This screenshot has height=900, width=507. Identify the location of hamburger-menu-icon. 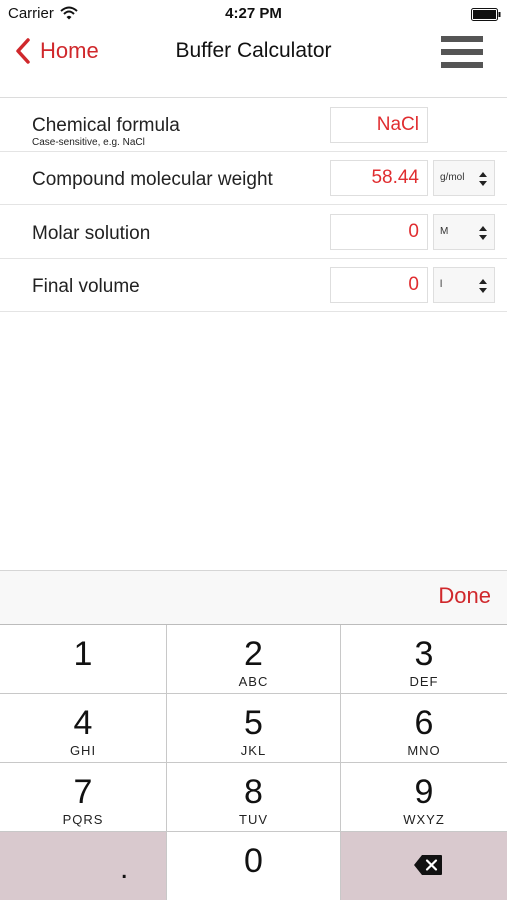
(463, 52).